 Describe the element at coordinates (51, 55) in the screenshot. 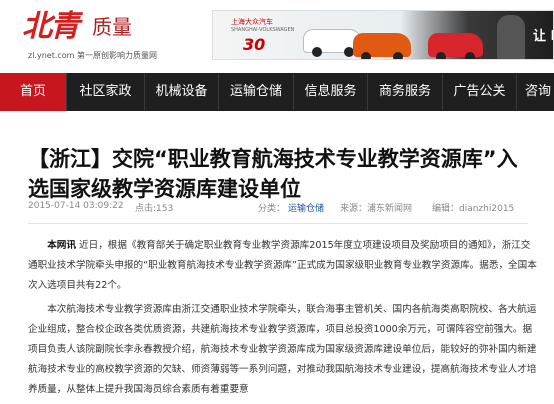

I see `logo-url-text: zl.ynet.com` at that location.